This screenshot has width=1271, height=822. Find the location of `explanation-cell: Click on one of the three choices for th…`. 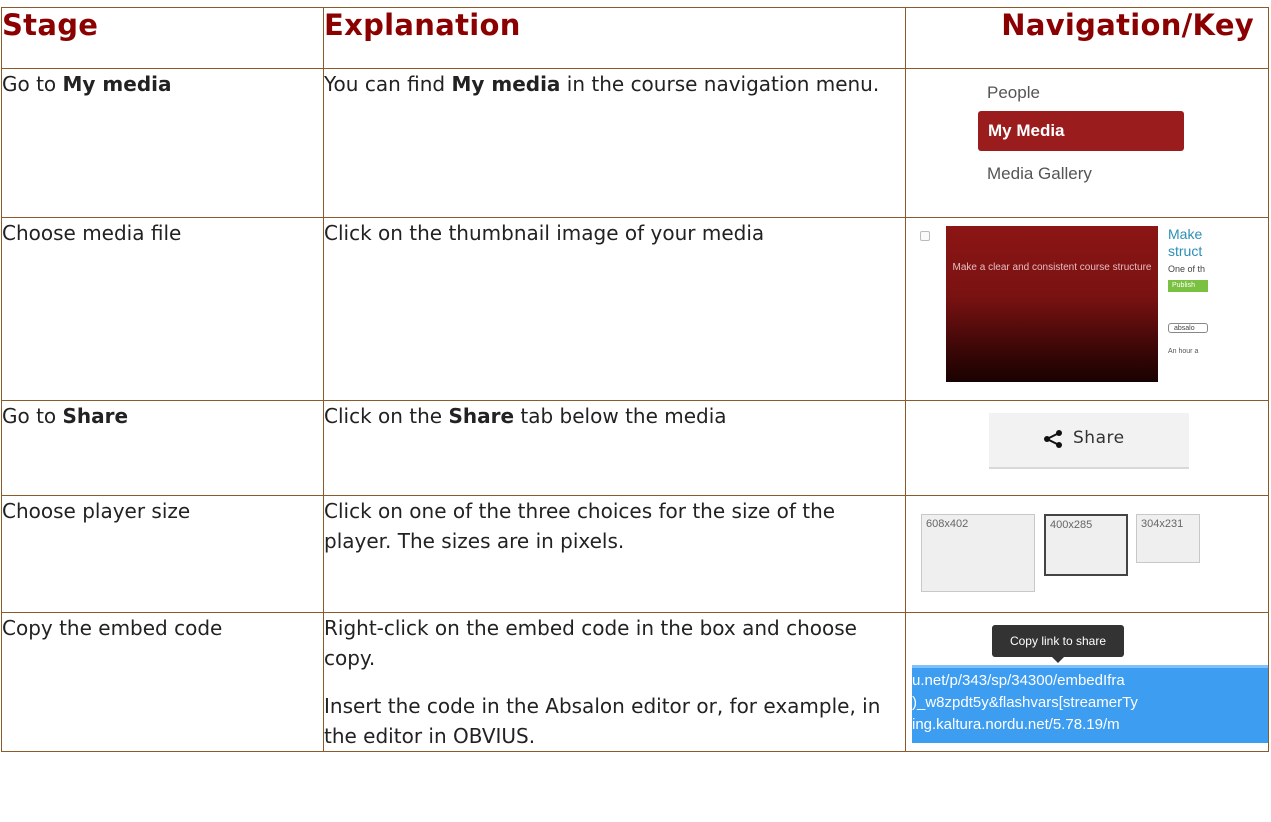

explanation-cell: Click on one of the three choices for th… is located at coordinates (614, 554).